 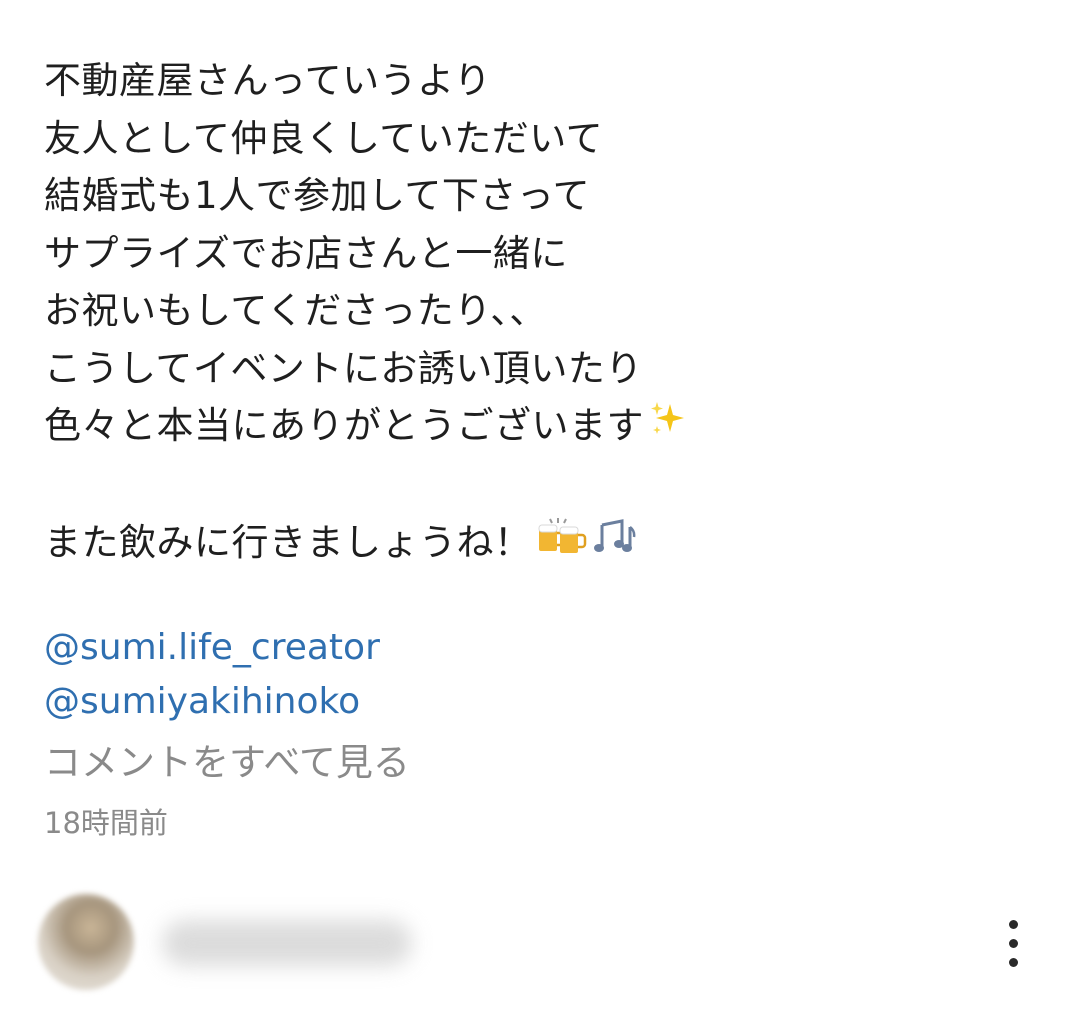 I want to click on comment-row, so click(x=540, y=940).